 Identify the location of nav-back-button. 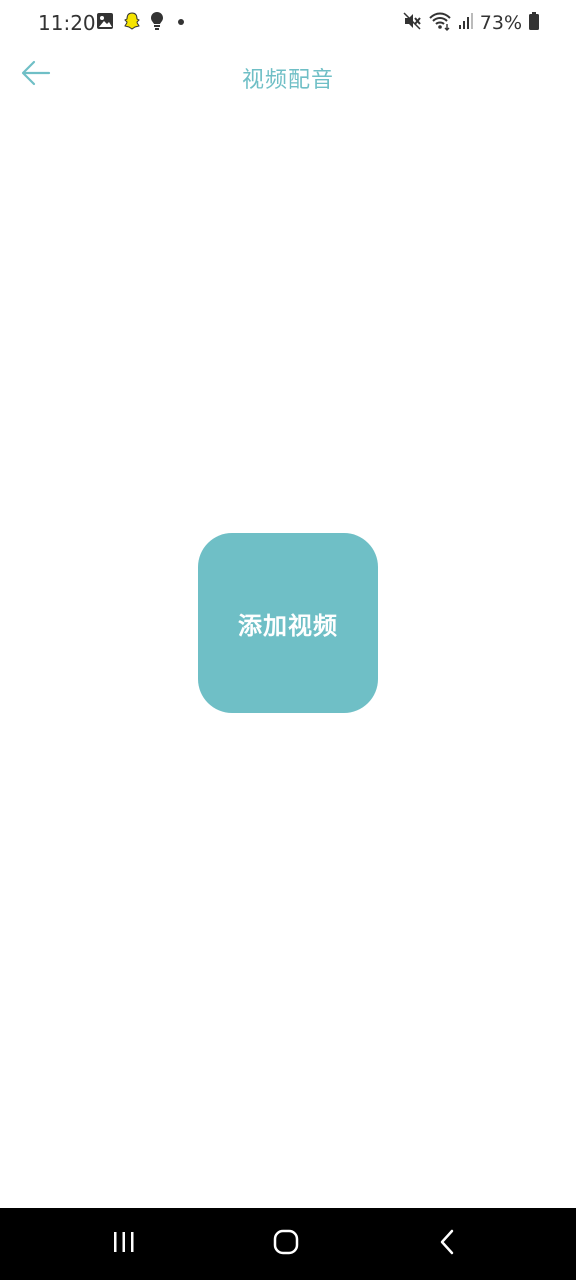
(447, 1244).